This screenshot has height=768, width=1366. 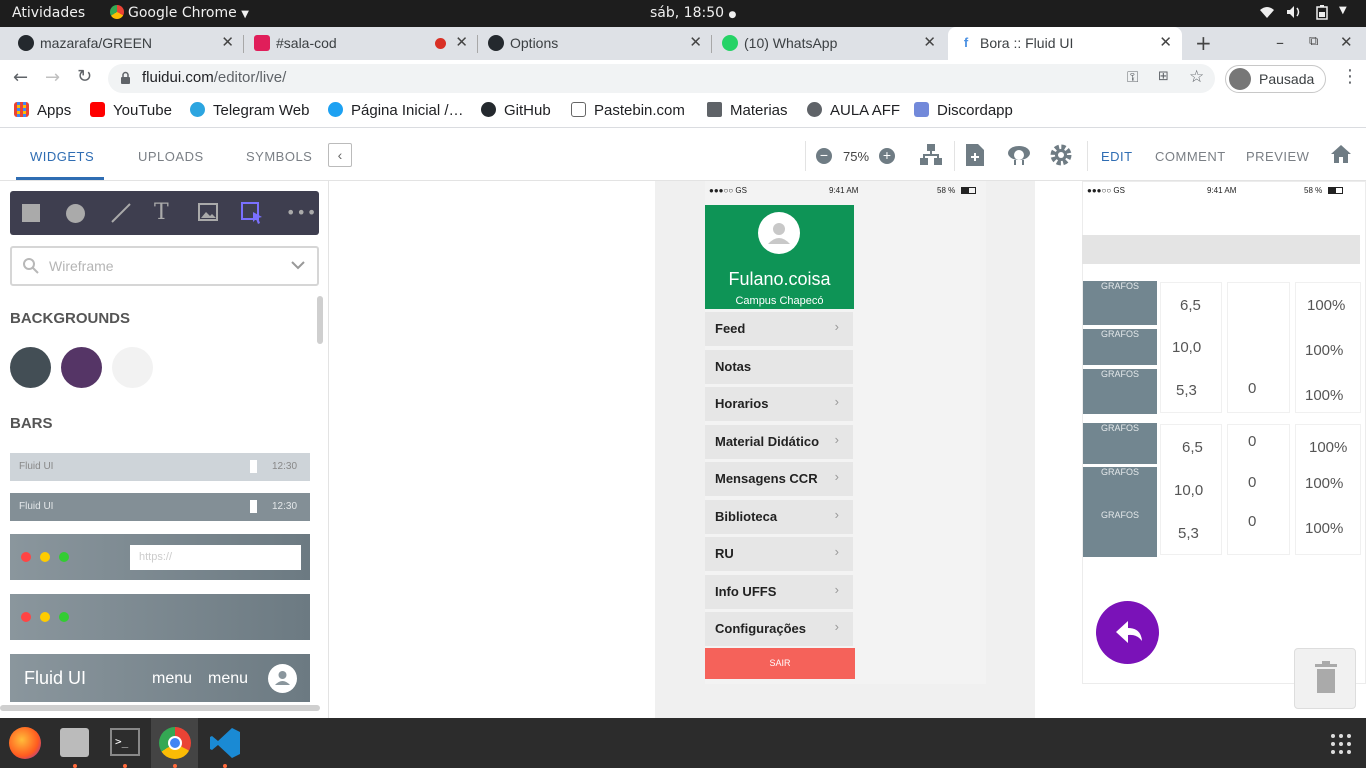 I want to click on address-bar: fluidui.com/editor/live/ ⚿ ⊞ ☆, so click(x=661, y=78).